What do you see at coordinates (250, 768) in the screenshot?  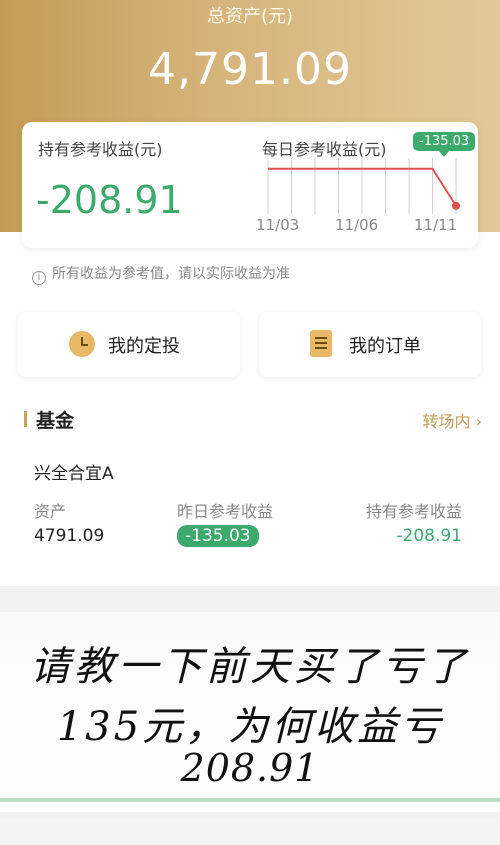 I see `caption-line: 208.91` at bounding box center [250, 768].